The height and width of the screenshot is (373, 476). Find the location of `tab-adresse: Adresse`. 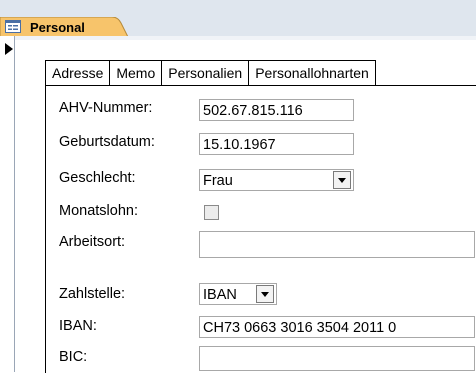

tab-adresse: Adresse is located at coordinates (77, 73).